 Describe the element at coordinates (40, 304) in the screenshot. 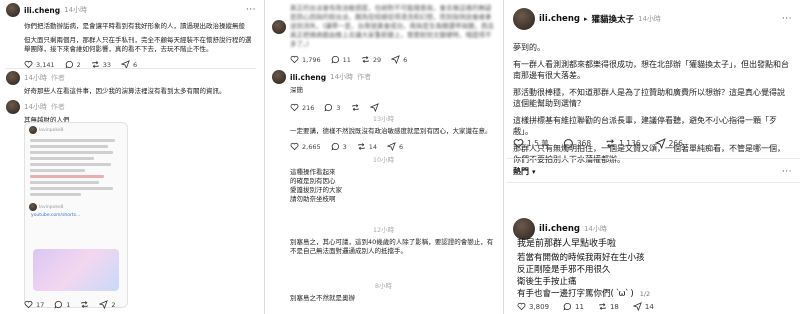

I see `like-count: 17` at that location.